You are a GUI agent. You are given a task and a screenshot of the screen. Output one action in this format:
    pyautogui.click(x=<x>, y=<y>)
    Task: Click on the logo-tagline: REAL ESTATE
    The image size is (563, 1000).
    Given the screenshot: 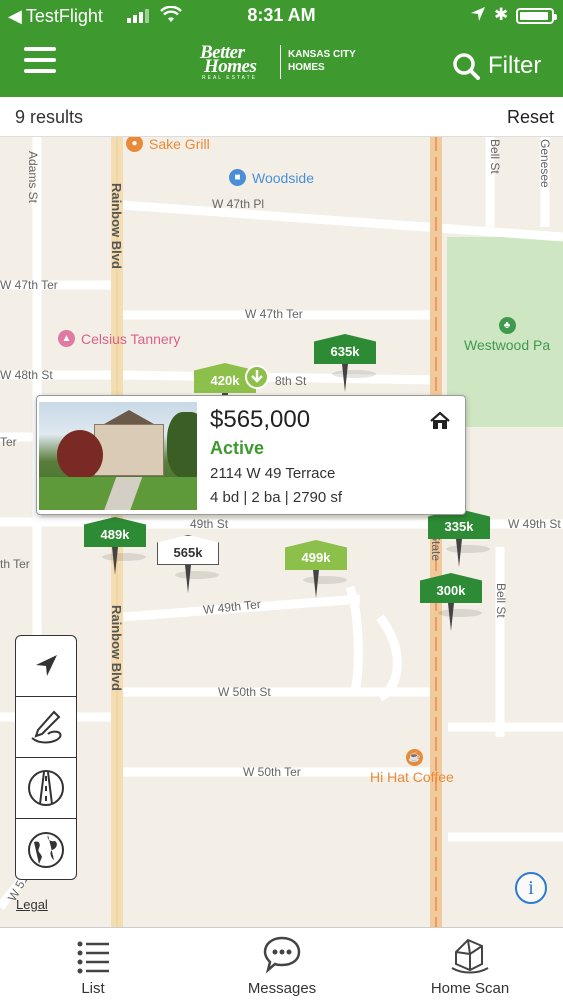 What is the action you would take?
    pyautogui.click(x=229, y=78)
    